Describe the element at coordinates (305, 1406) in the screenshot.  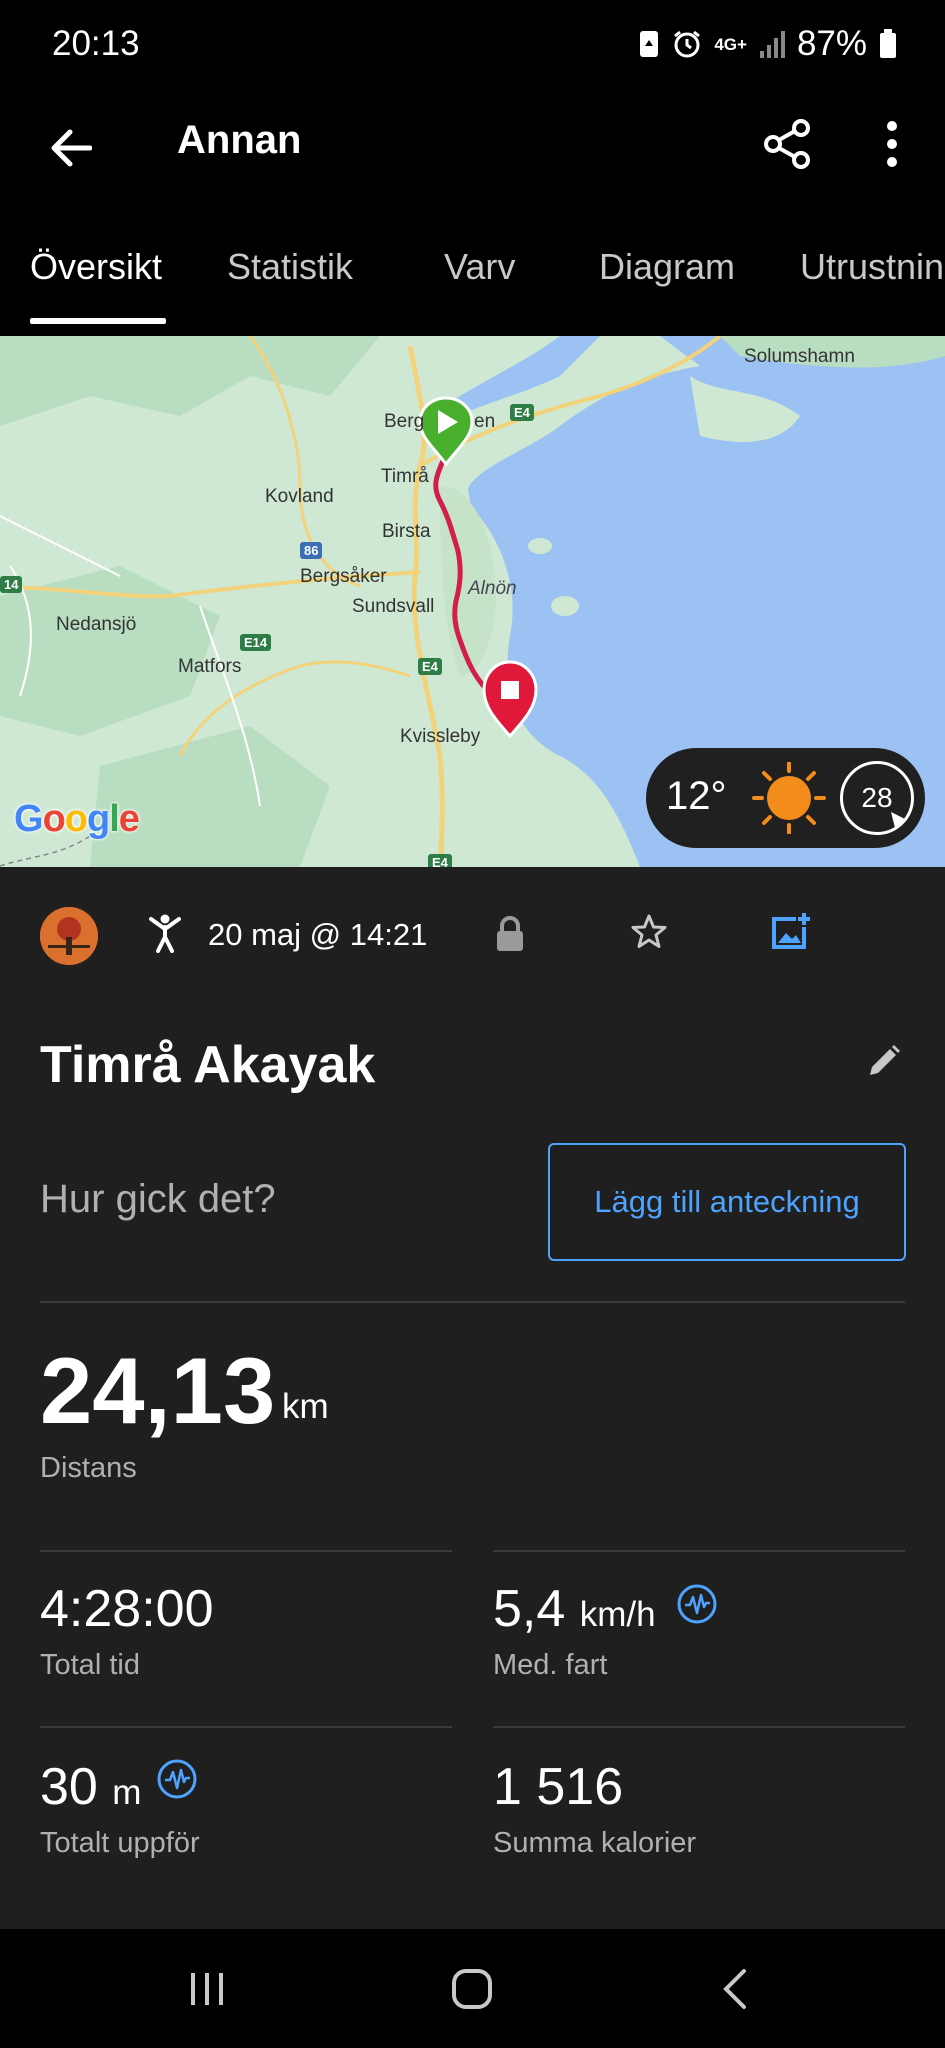
I see `distance-unit: km` at that location.